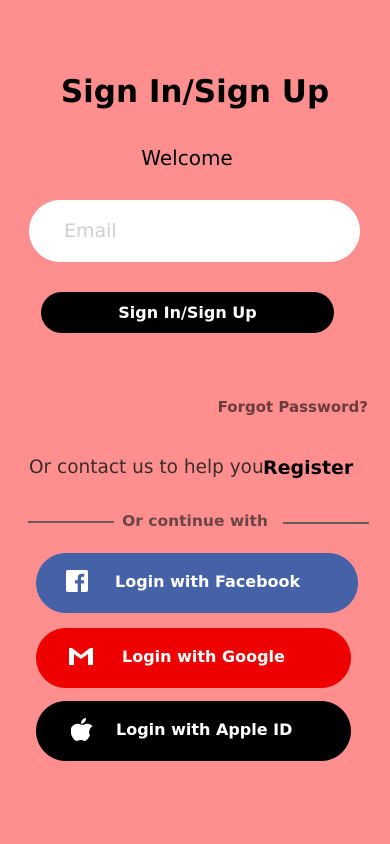 The height and width of the screenshot is (844, 390). Describe the element at coordinates (187, 158) in the screenshot. I see `welcome-text: Welcome` at that location.